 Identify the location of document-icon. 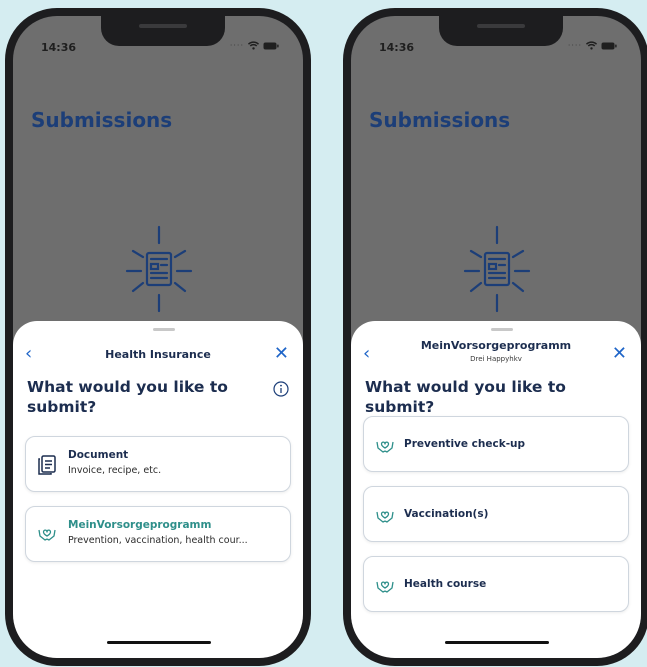
(47, 465).